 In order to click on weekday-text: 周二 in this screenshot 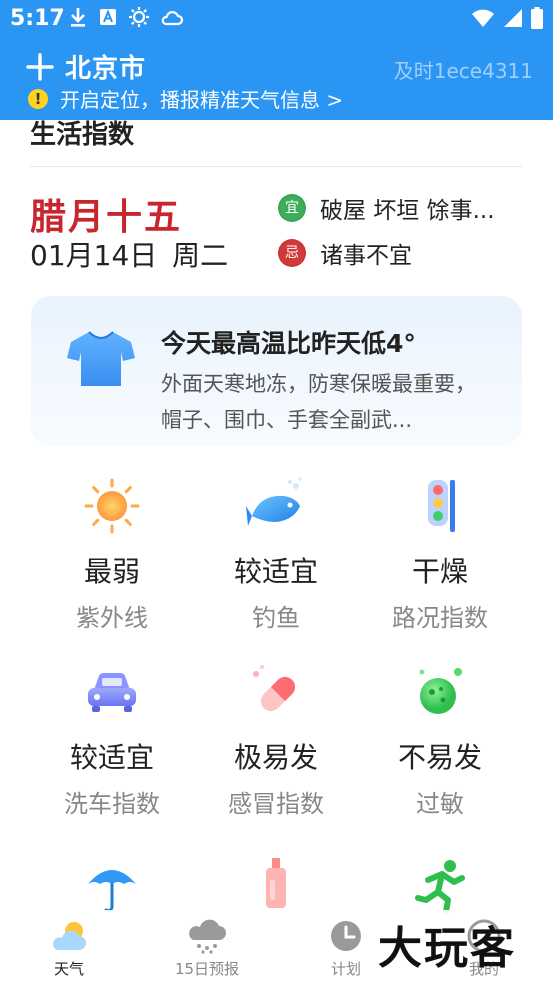, I will do `click(200, 255)`.